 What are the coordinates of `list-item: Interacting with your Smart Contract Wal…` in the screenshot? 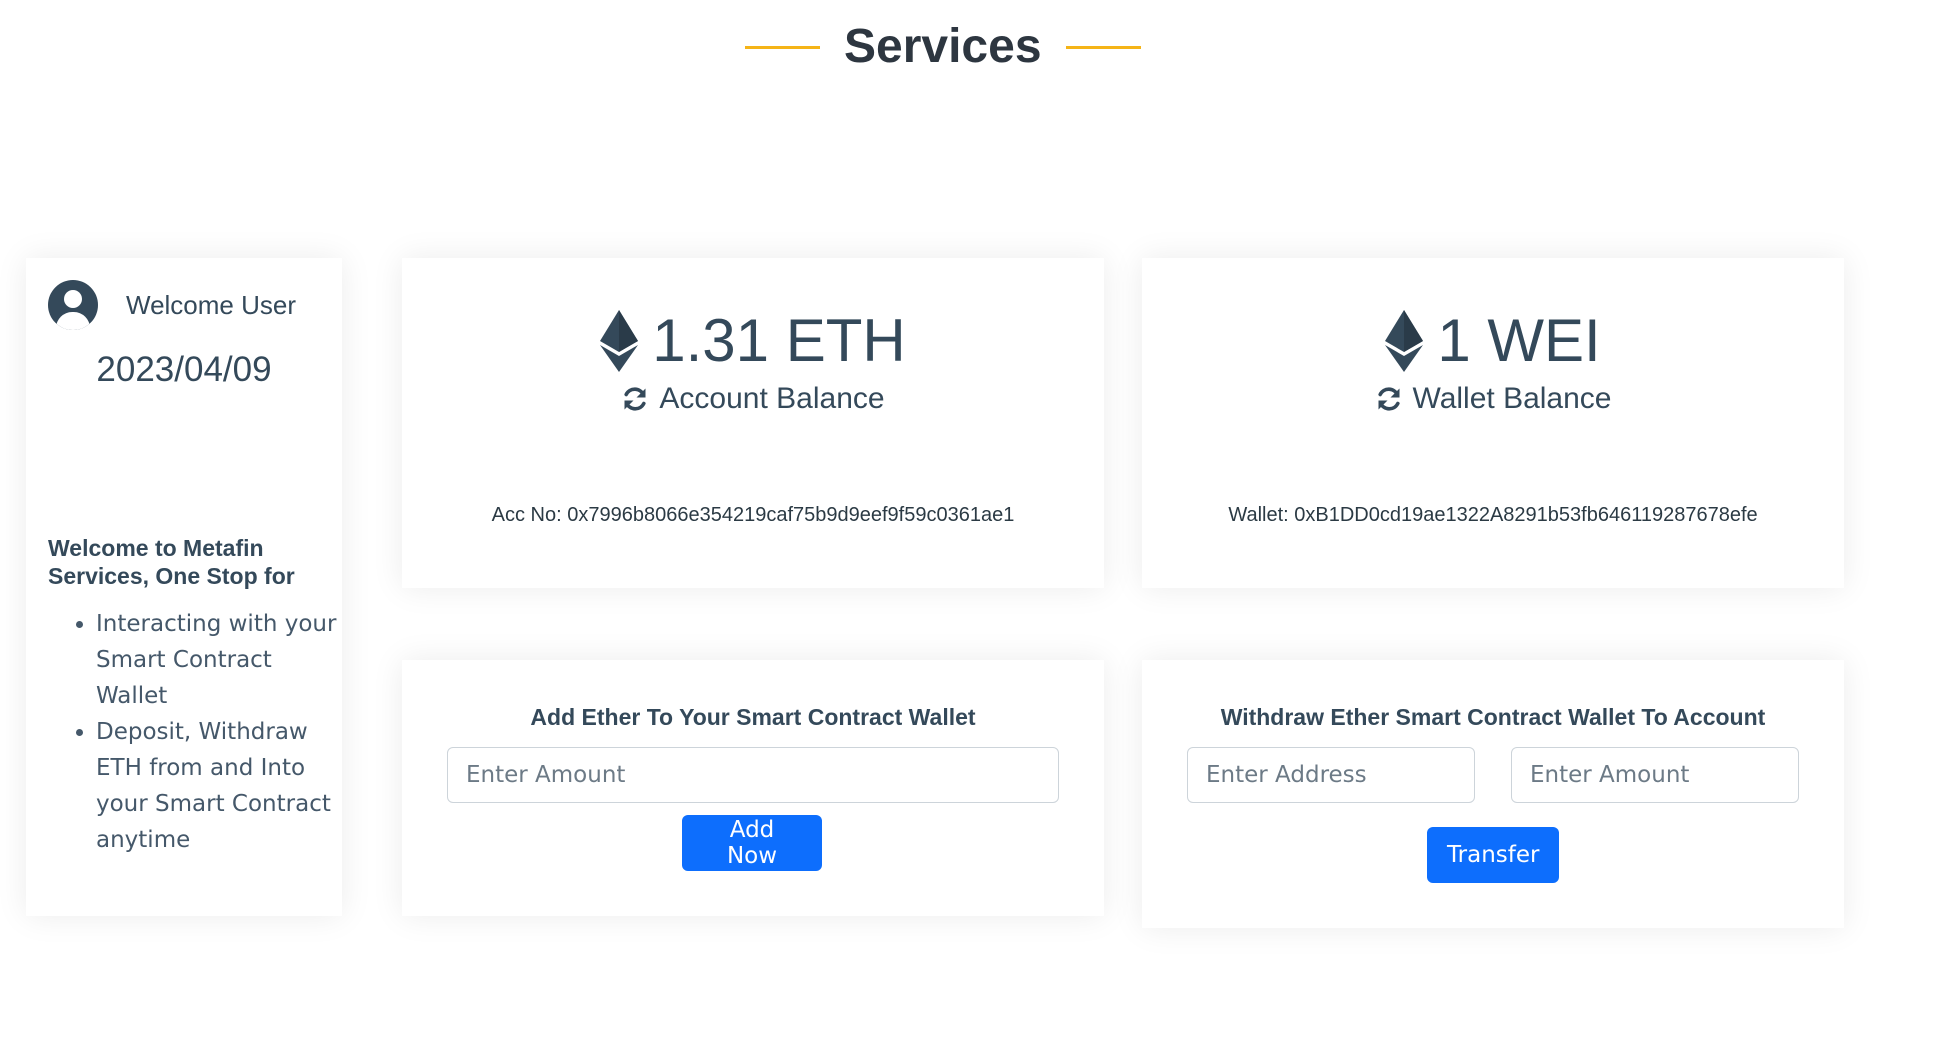 It's located at (217, 660).